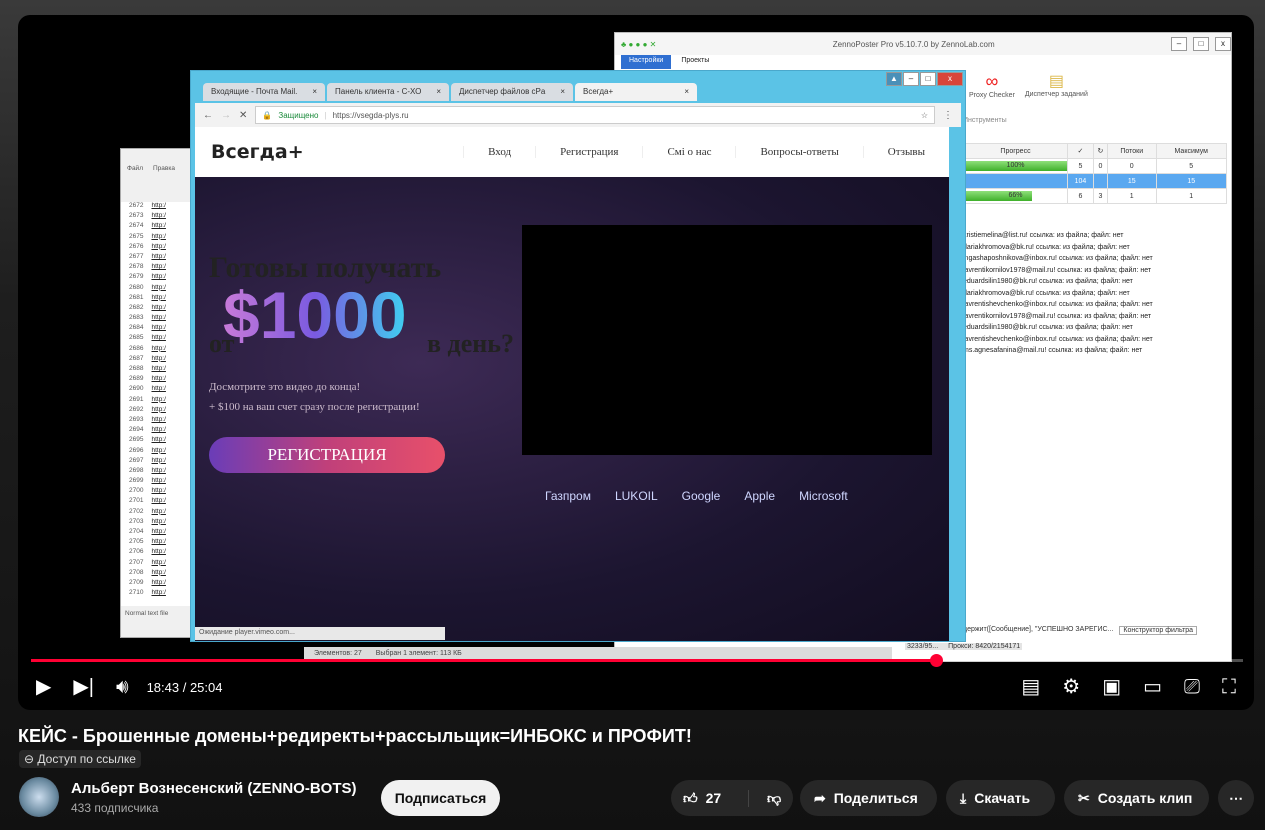 This screenshot has height=830, width=1265. What do you see at coordinates (327, 455) in the screenshot?
I see `register-button: РЕГИСТРАЦИЯ` at bounding box center [327, 455].